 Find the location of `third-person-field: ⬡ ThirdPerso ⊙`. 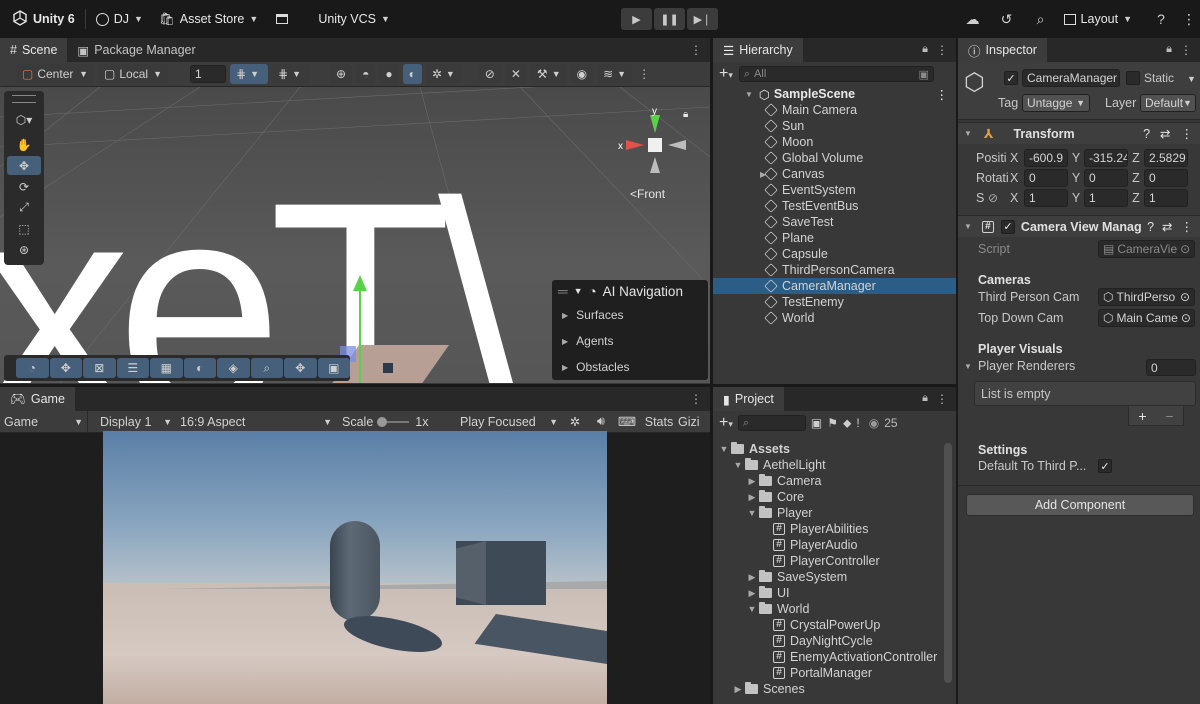

third-person-field: ⬡ ThirdPerso ⊙ is located at coordinates (1146, 297).